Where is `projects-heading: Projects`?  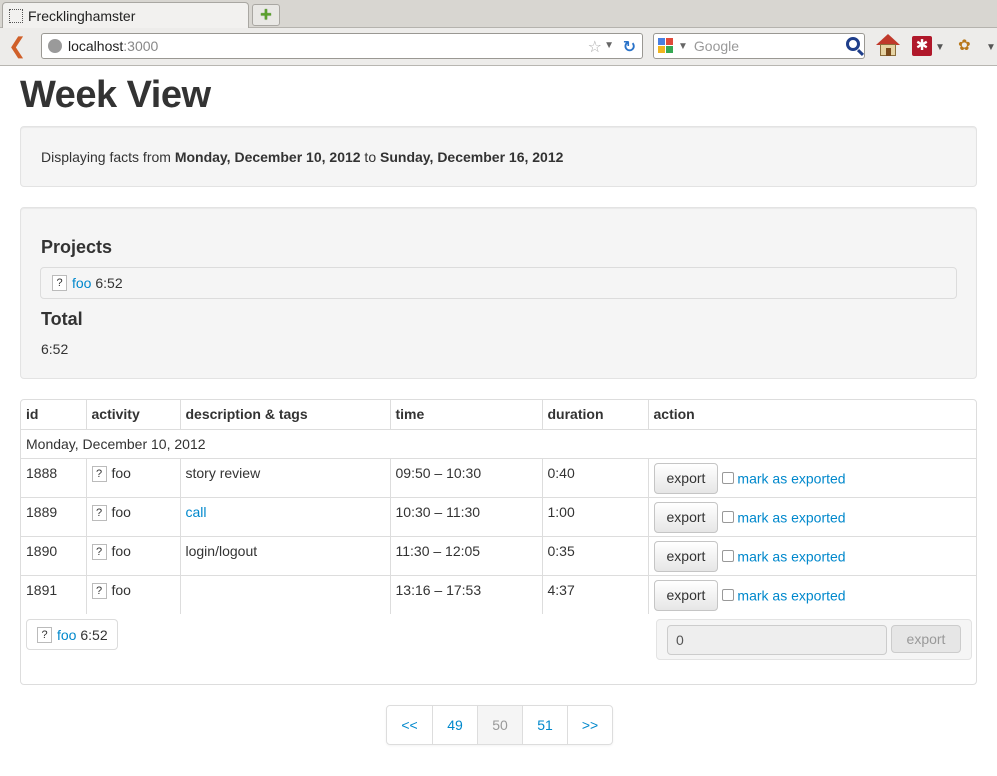
projects-heading: Projects is located at coordinates (77, 247).